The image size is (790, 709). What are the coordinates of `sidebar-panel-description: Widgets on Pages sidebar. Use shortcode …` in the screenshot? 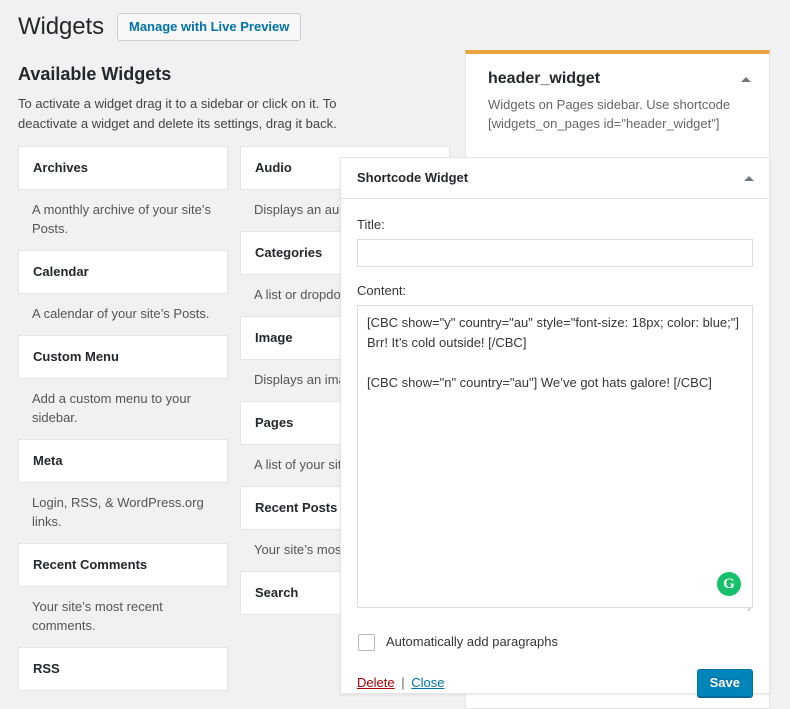 It's located at (609, 114).